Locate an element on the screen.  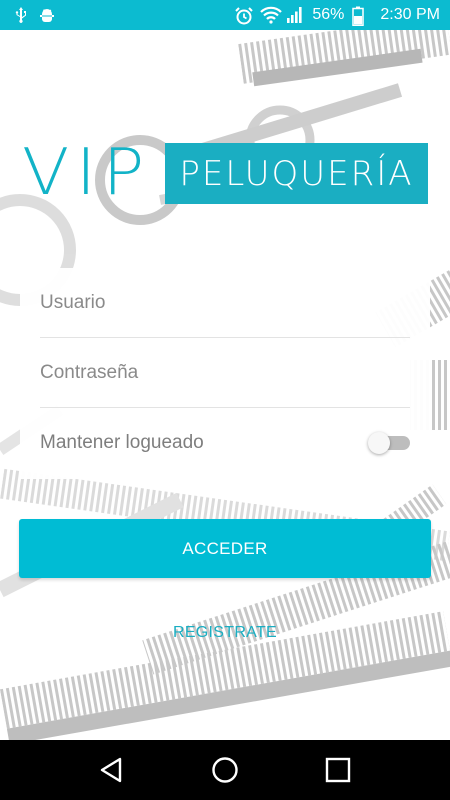
wifi-icon is located at coordinates (271, 15).